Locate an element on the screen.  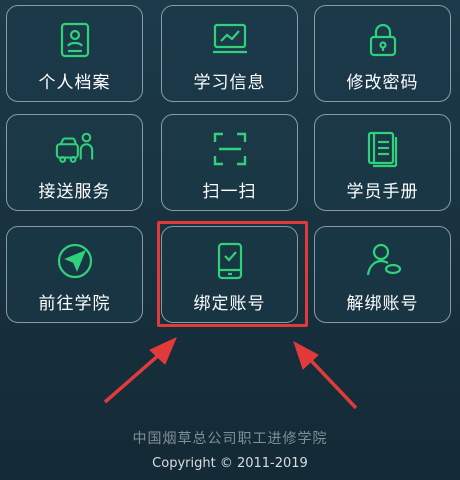
footer-org-name: 中国烟草总公司职工进修学院 is located at coordinates (230, 439).